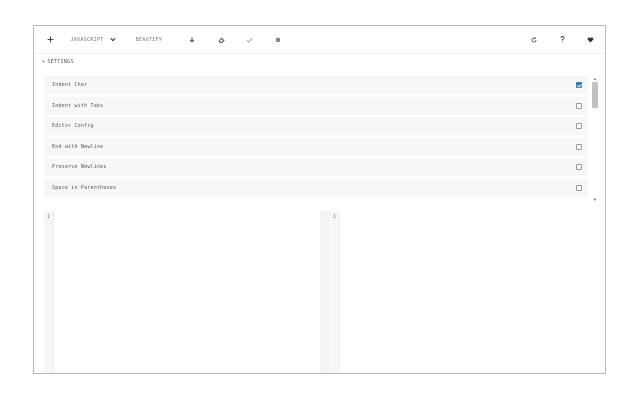  Describe the element at coordinates (319, 40) in the screenshot. I see `toolbar: JAVASCRIPT BEAUTIFY` at that location.